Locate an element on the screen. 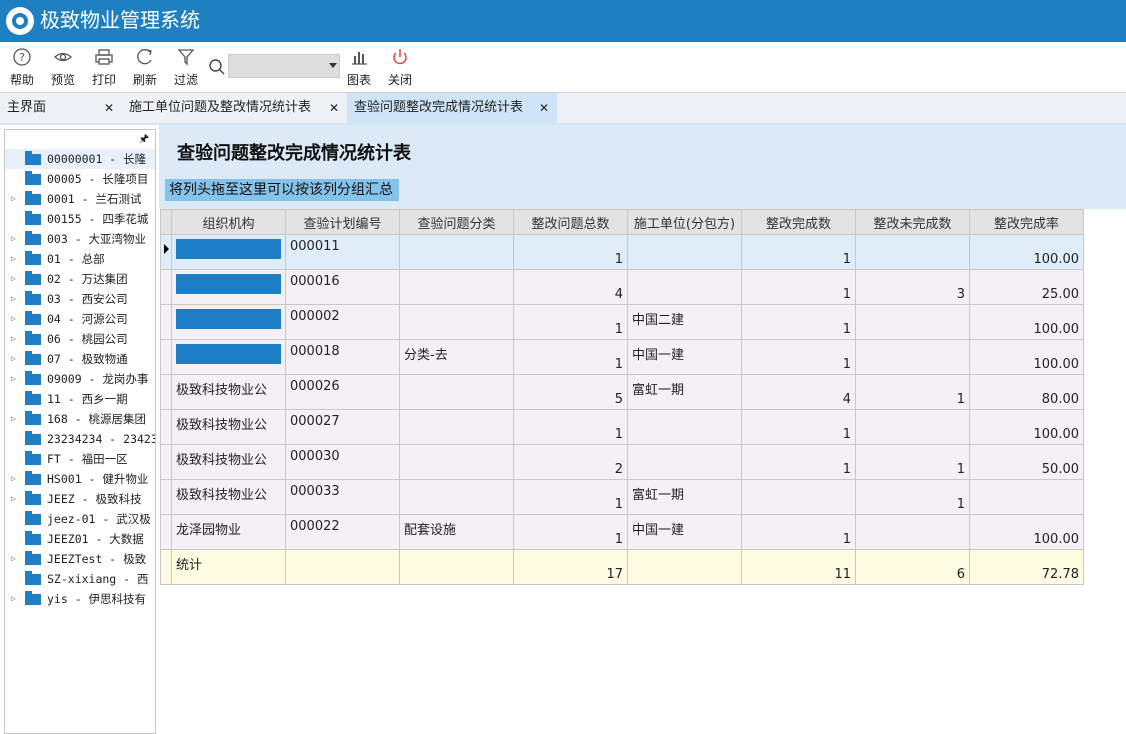 This screenshot has height=734, width=1126. tree-item: 23234234 - 23423 is located at coordinates (80, 439).